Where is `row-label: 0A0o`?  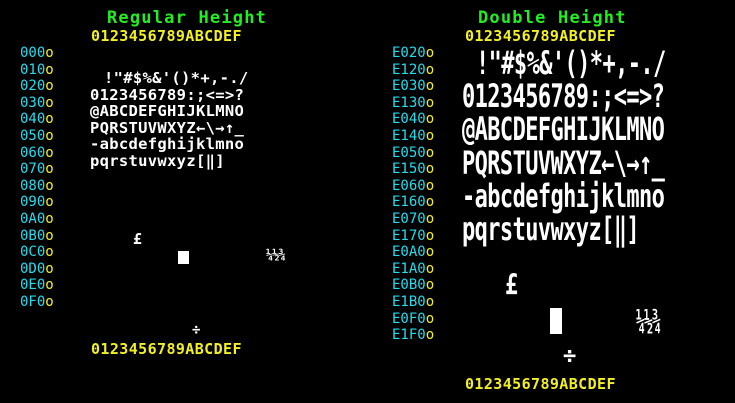
row-label: 0A0o is located at coordinates (37, 218).